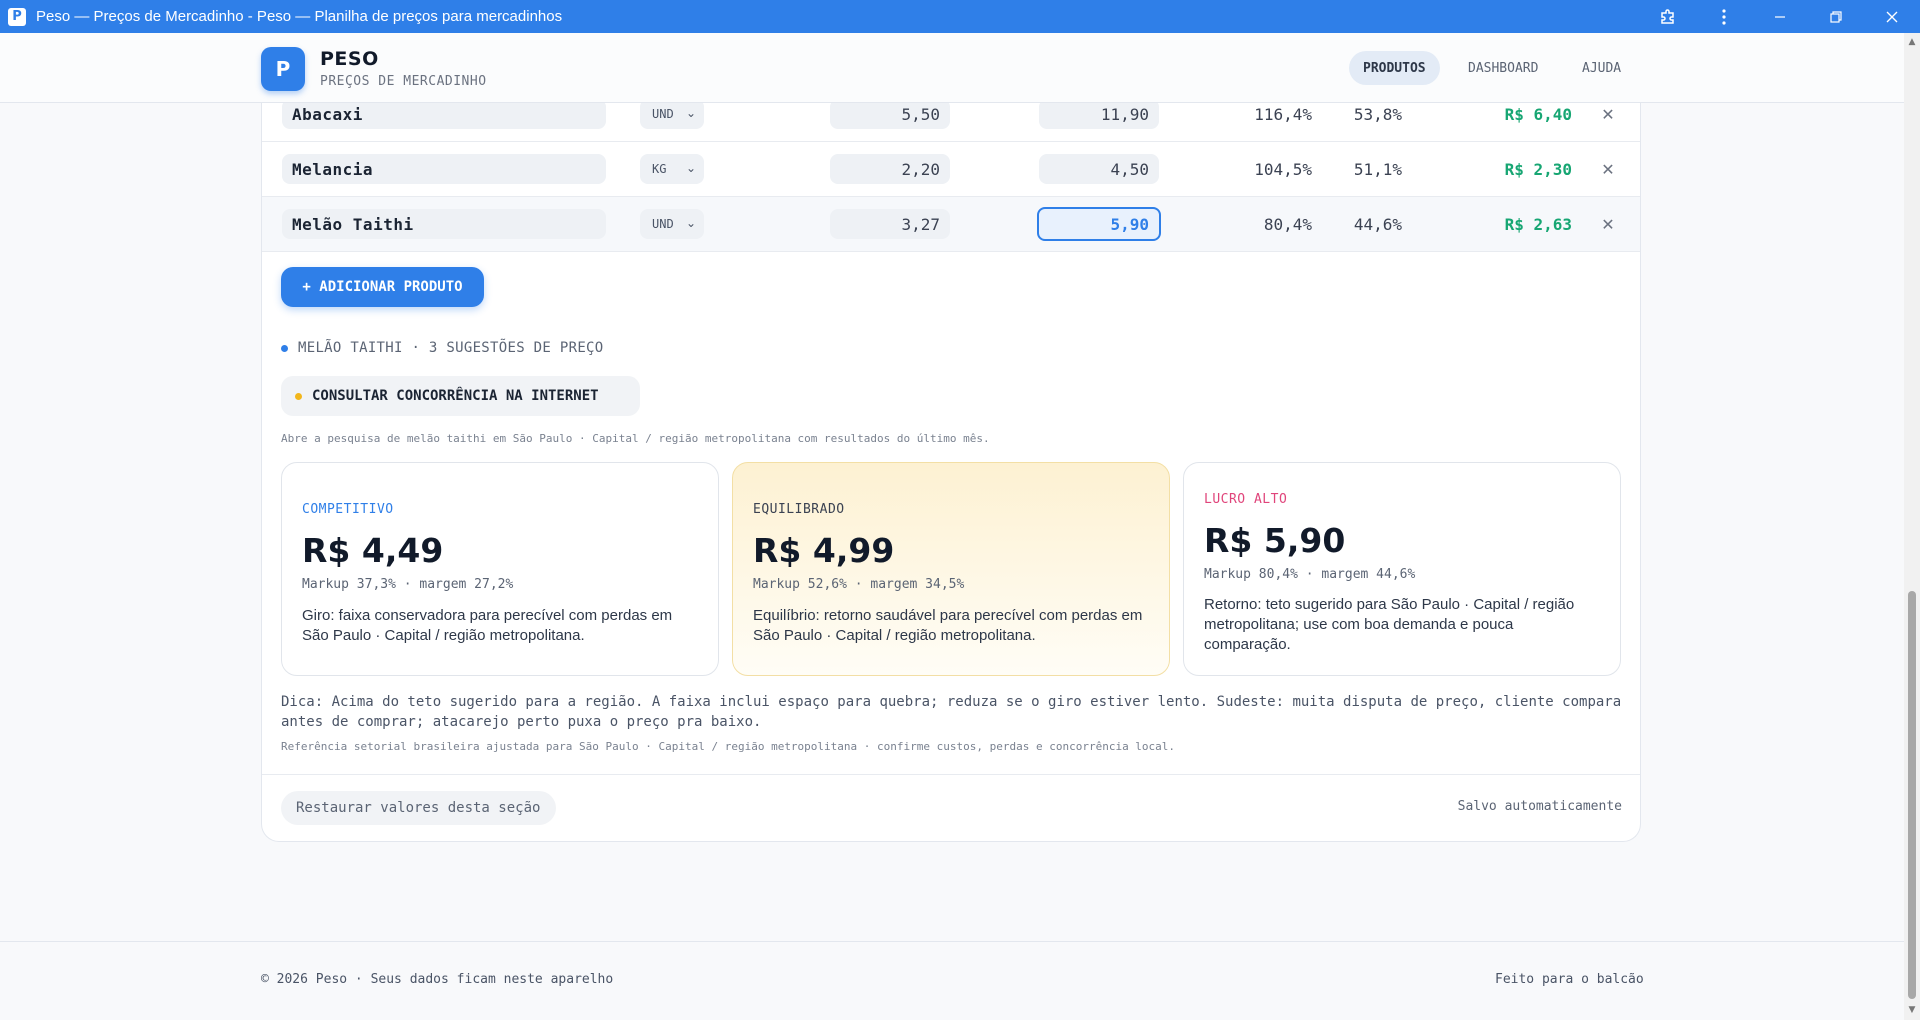 The image size is (1920, 1020). I want to click on markup-value: 80,4%, so click(1287, 224).